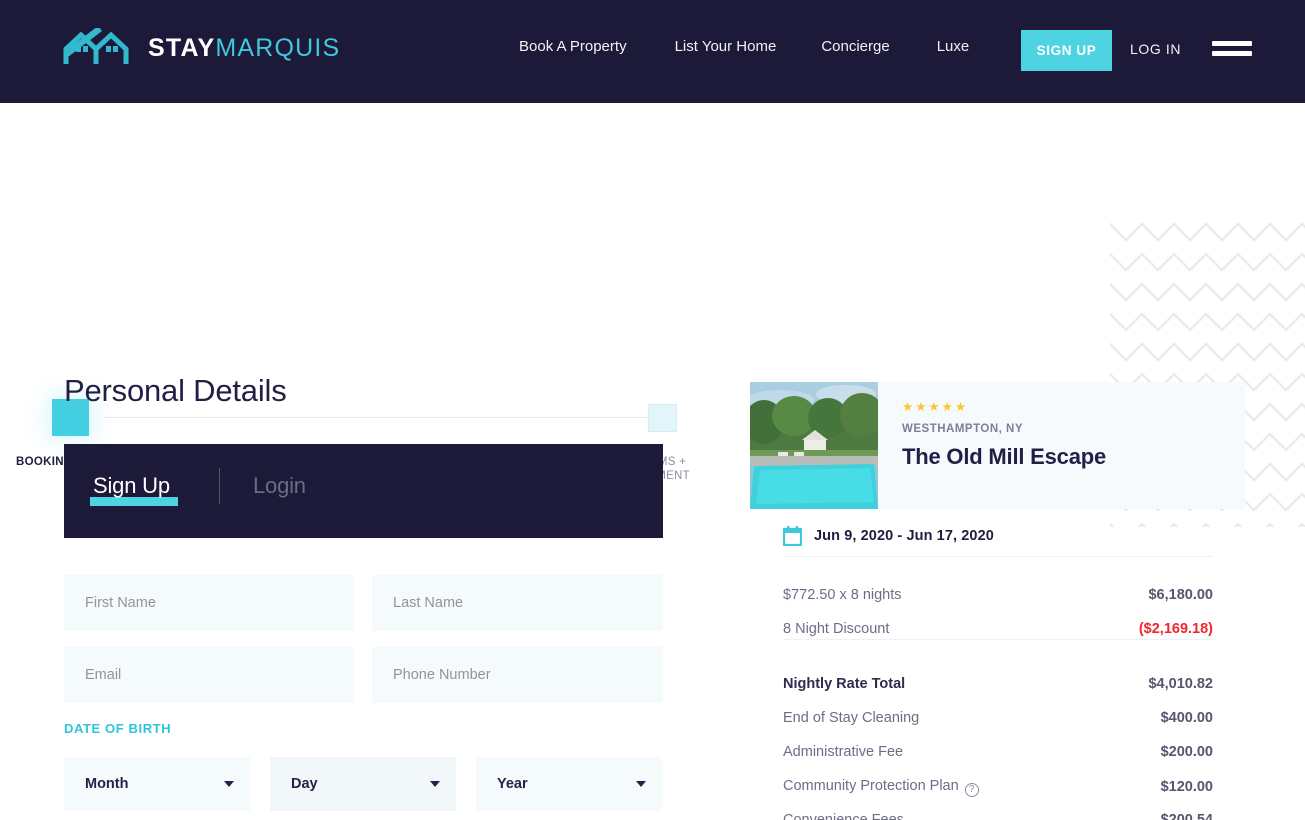 The width and height of the screenshot is (1305, 820). What do you see at coordinates (726, 46) in the screenshot?
I see `nav-item-list-your-home: List Your Home` at bounding box center [726, 46].